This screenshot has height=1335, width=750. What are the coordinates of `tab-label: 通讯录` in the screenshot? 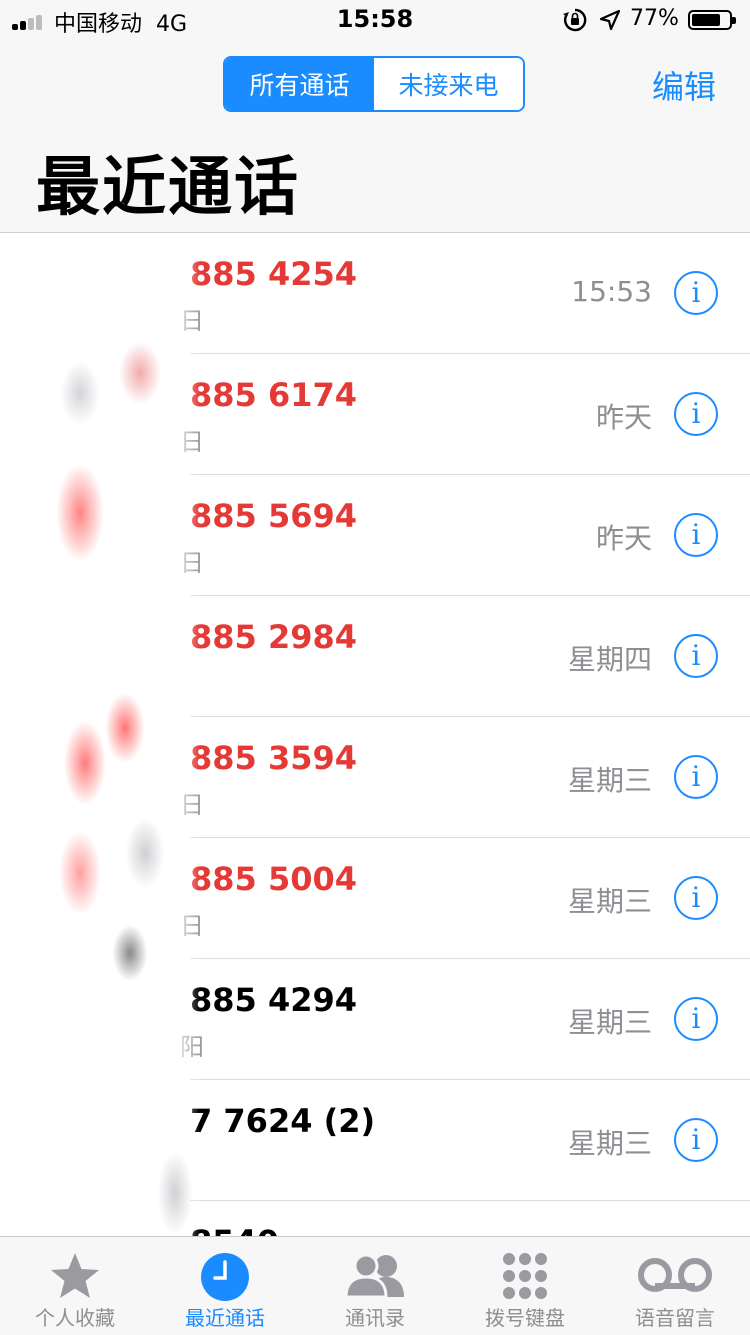 It's located at (375, 1318).